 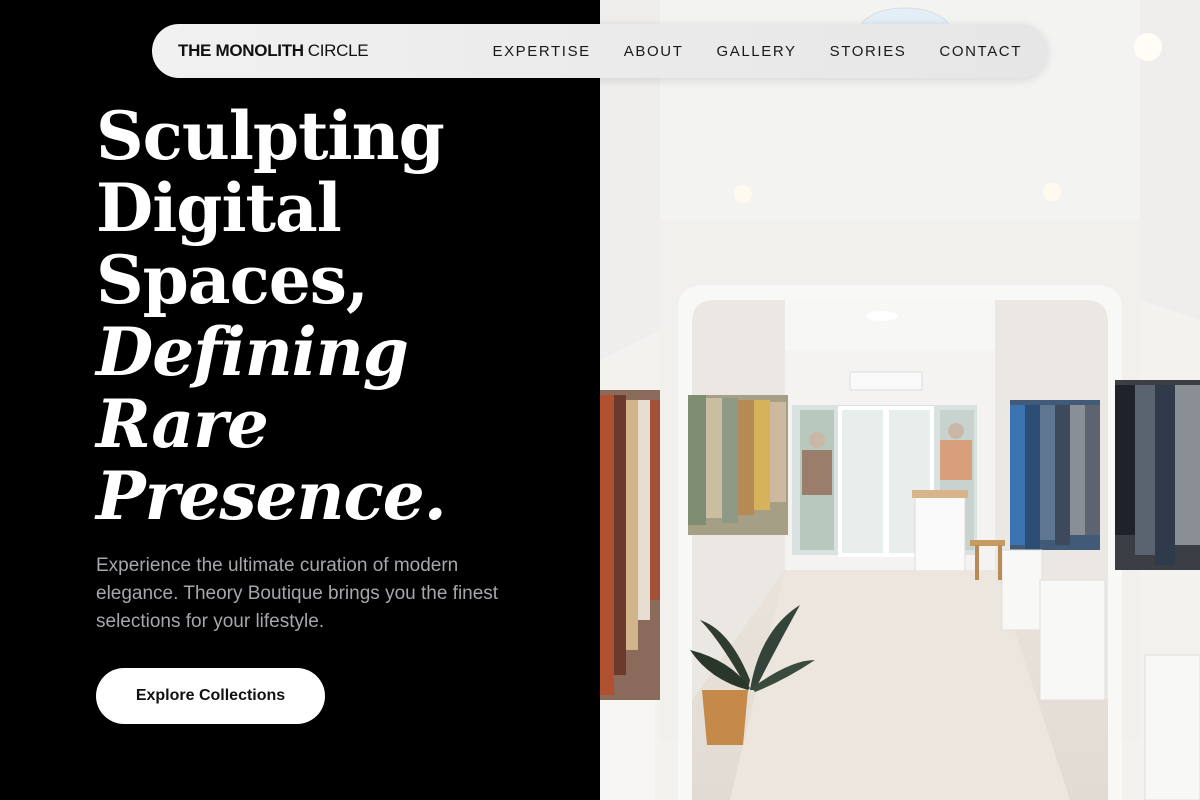 What do you see at coordinates (232, 280) in the screenshot?
I see `headline-line: Spaces,` at bounding box center [232, 280].